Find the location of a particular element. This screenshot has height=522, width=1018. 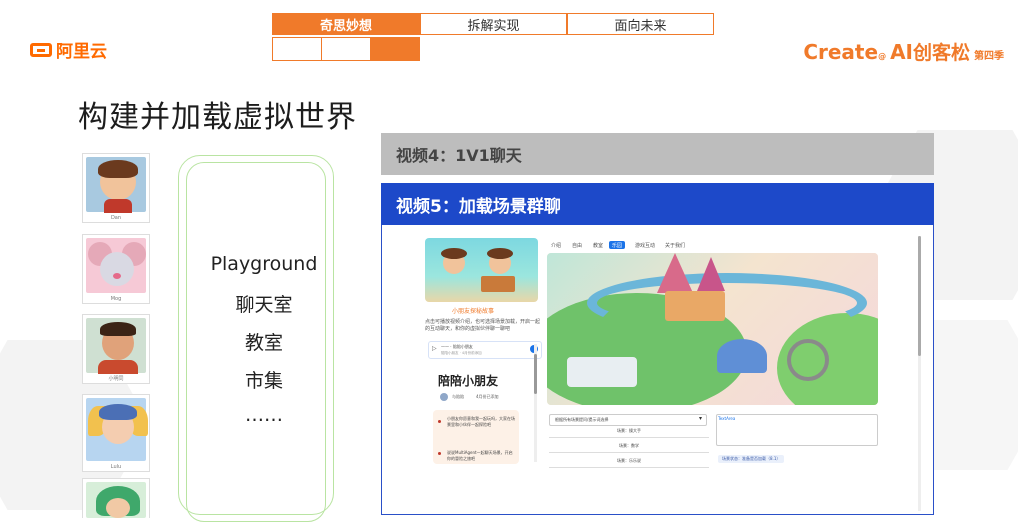

scene-item-chatroom: 聊天室 is located at coordinates (264, 303).